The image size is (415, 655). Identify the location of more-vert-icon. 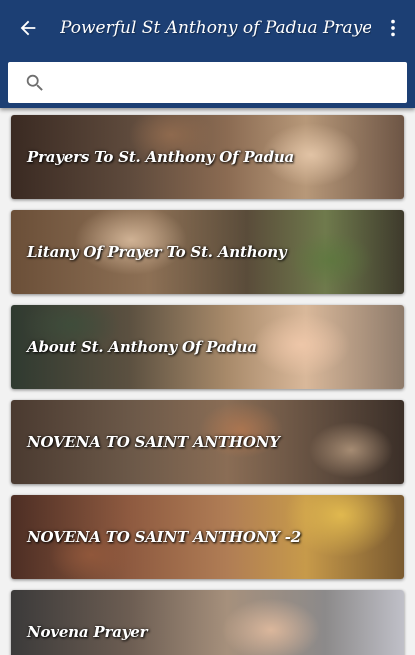
(393, 28).